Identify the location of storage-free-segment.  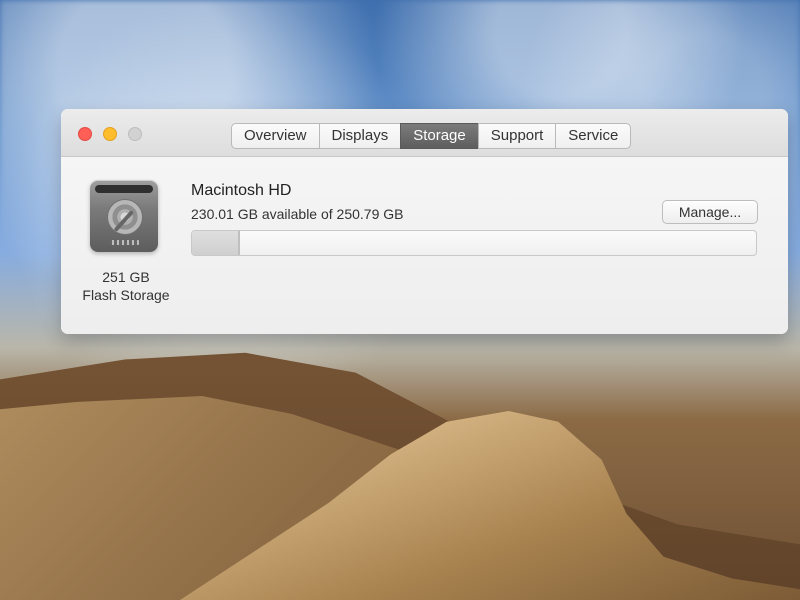
(497, 243).